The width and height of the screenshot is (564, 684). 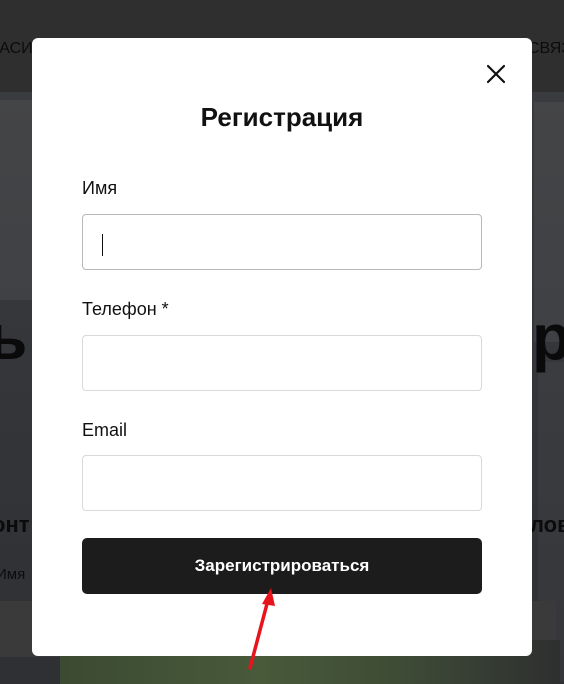 What do you see at coordinates (16, 200) in the screenshot?
I see `background-building` at bounding box center [16, 200].